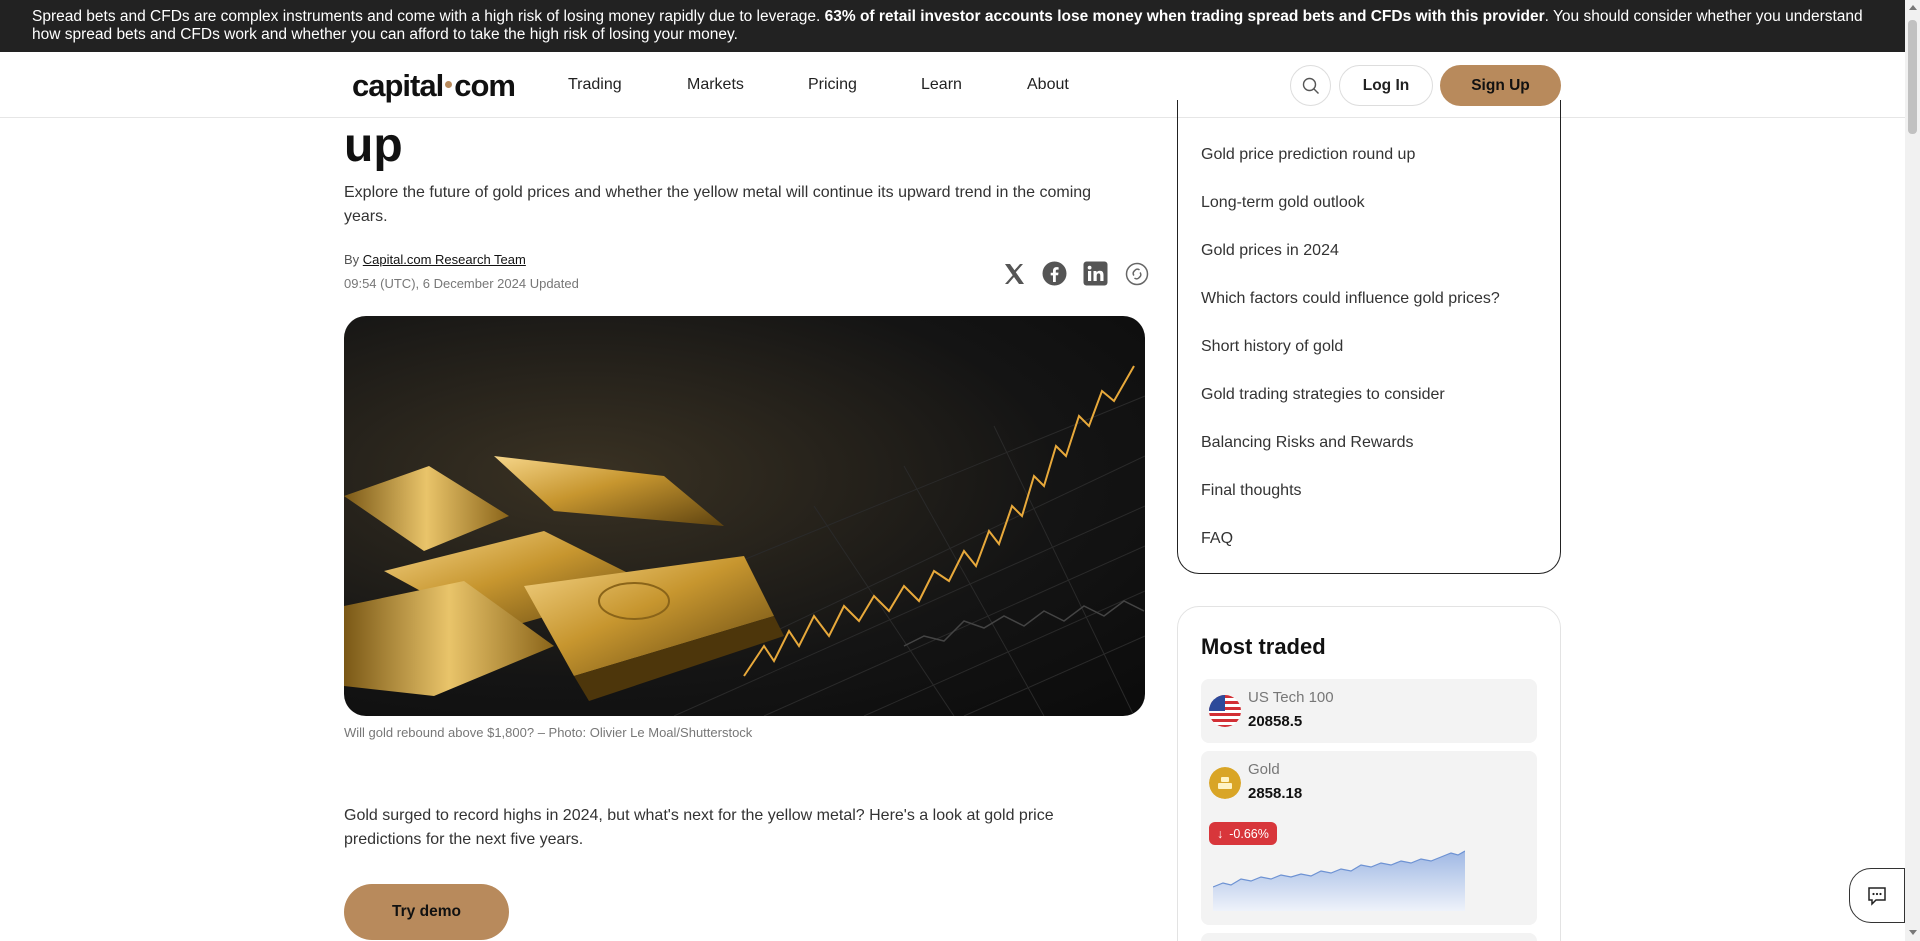 The image size is (1920, 941). What do you see at coordinates (1275, 721) in the screenshot?
I see `instrument-price: 20858.5` at bounding box center [1275, 721].